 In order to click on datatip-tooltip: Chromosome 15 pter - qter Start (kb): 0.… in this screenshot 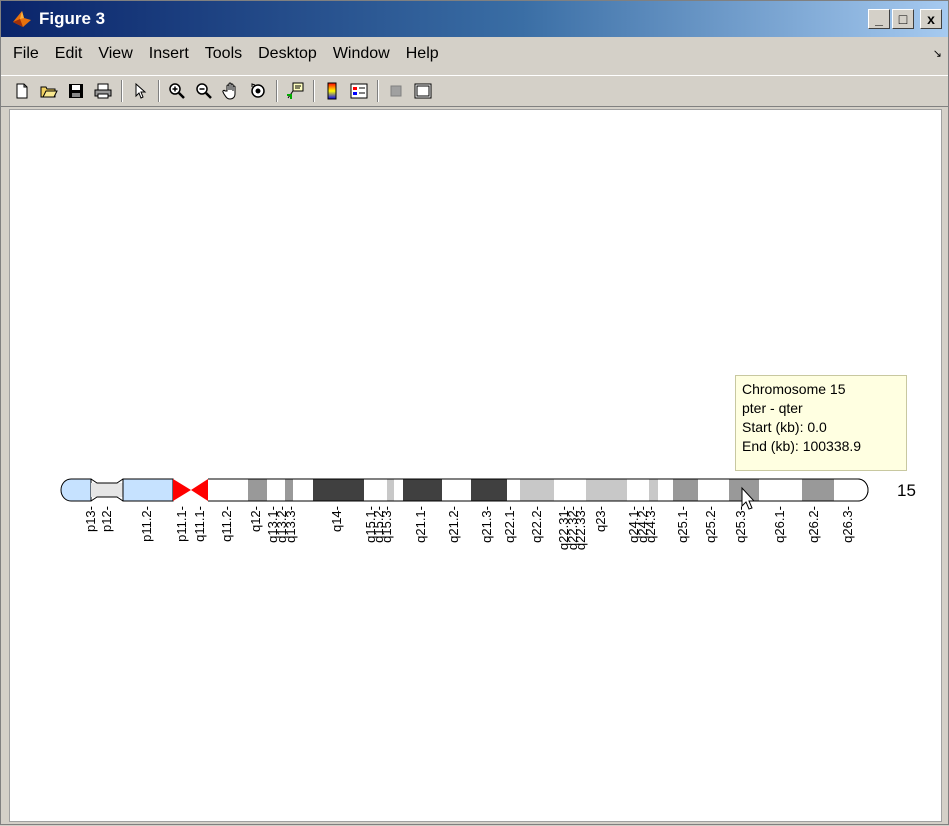, I will do `click(821, 423)`.